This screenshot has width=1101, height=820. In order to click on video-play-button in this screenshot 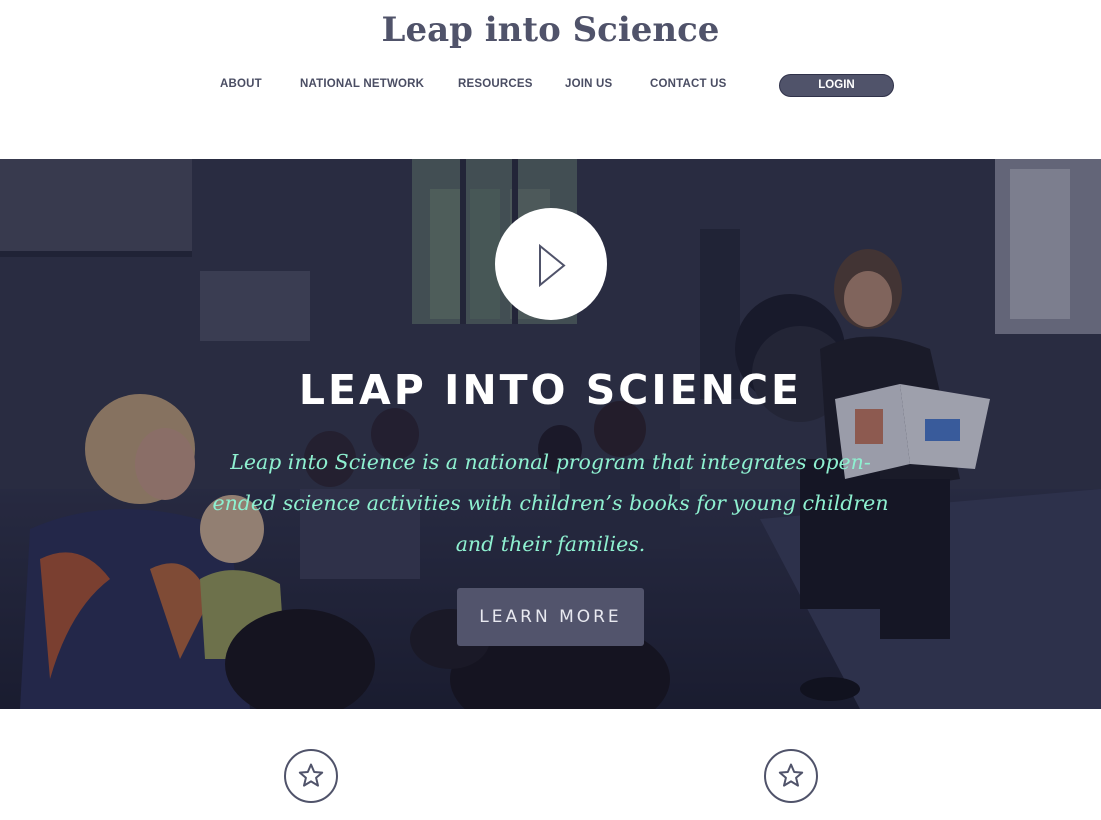, I will do `click(551, 264)`.